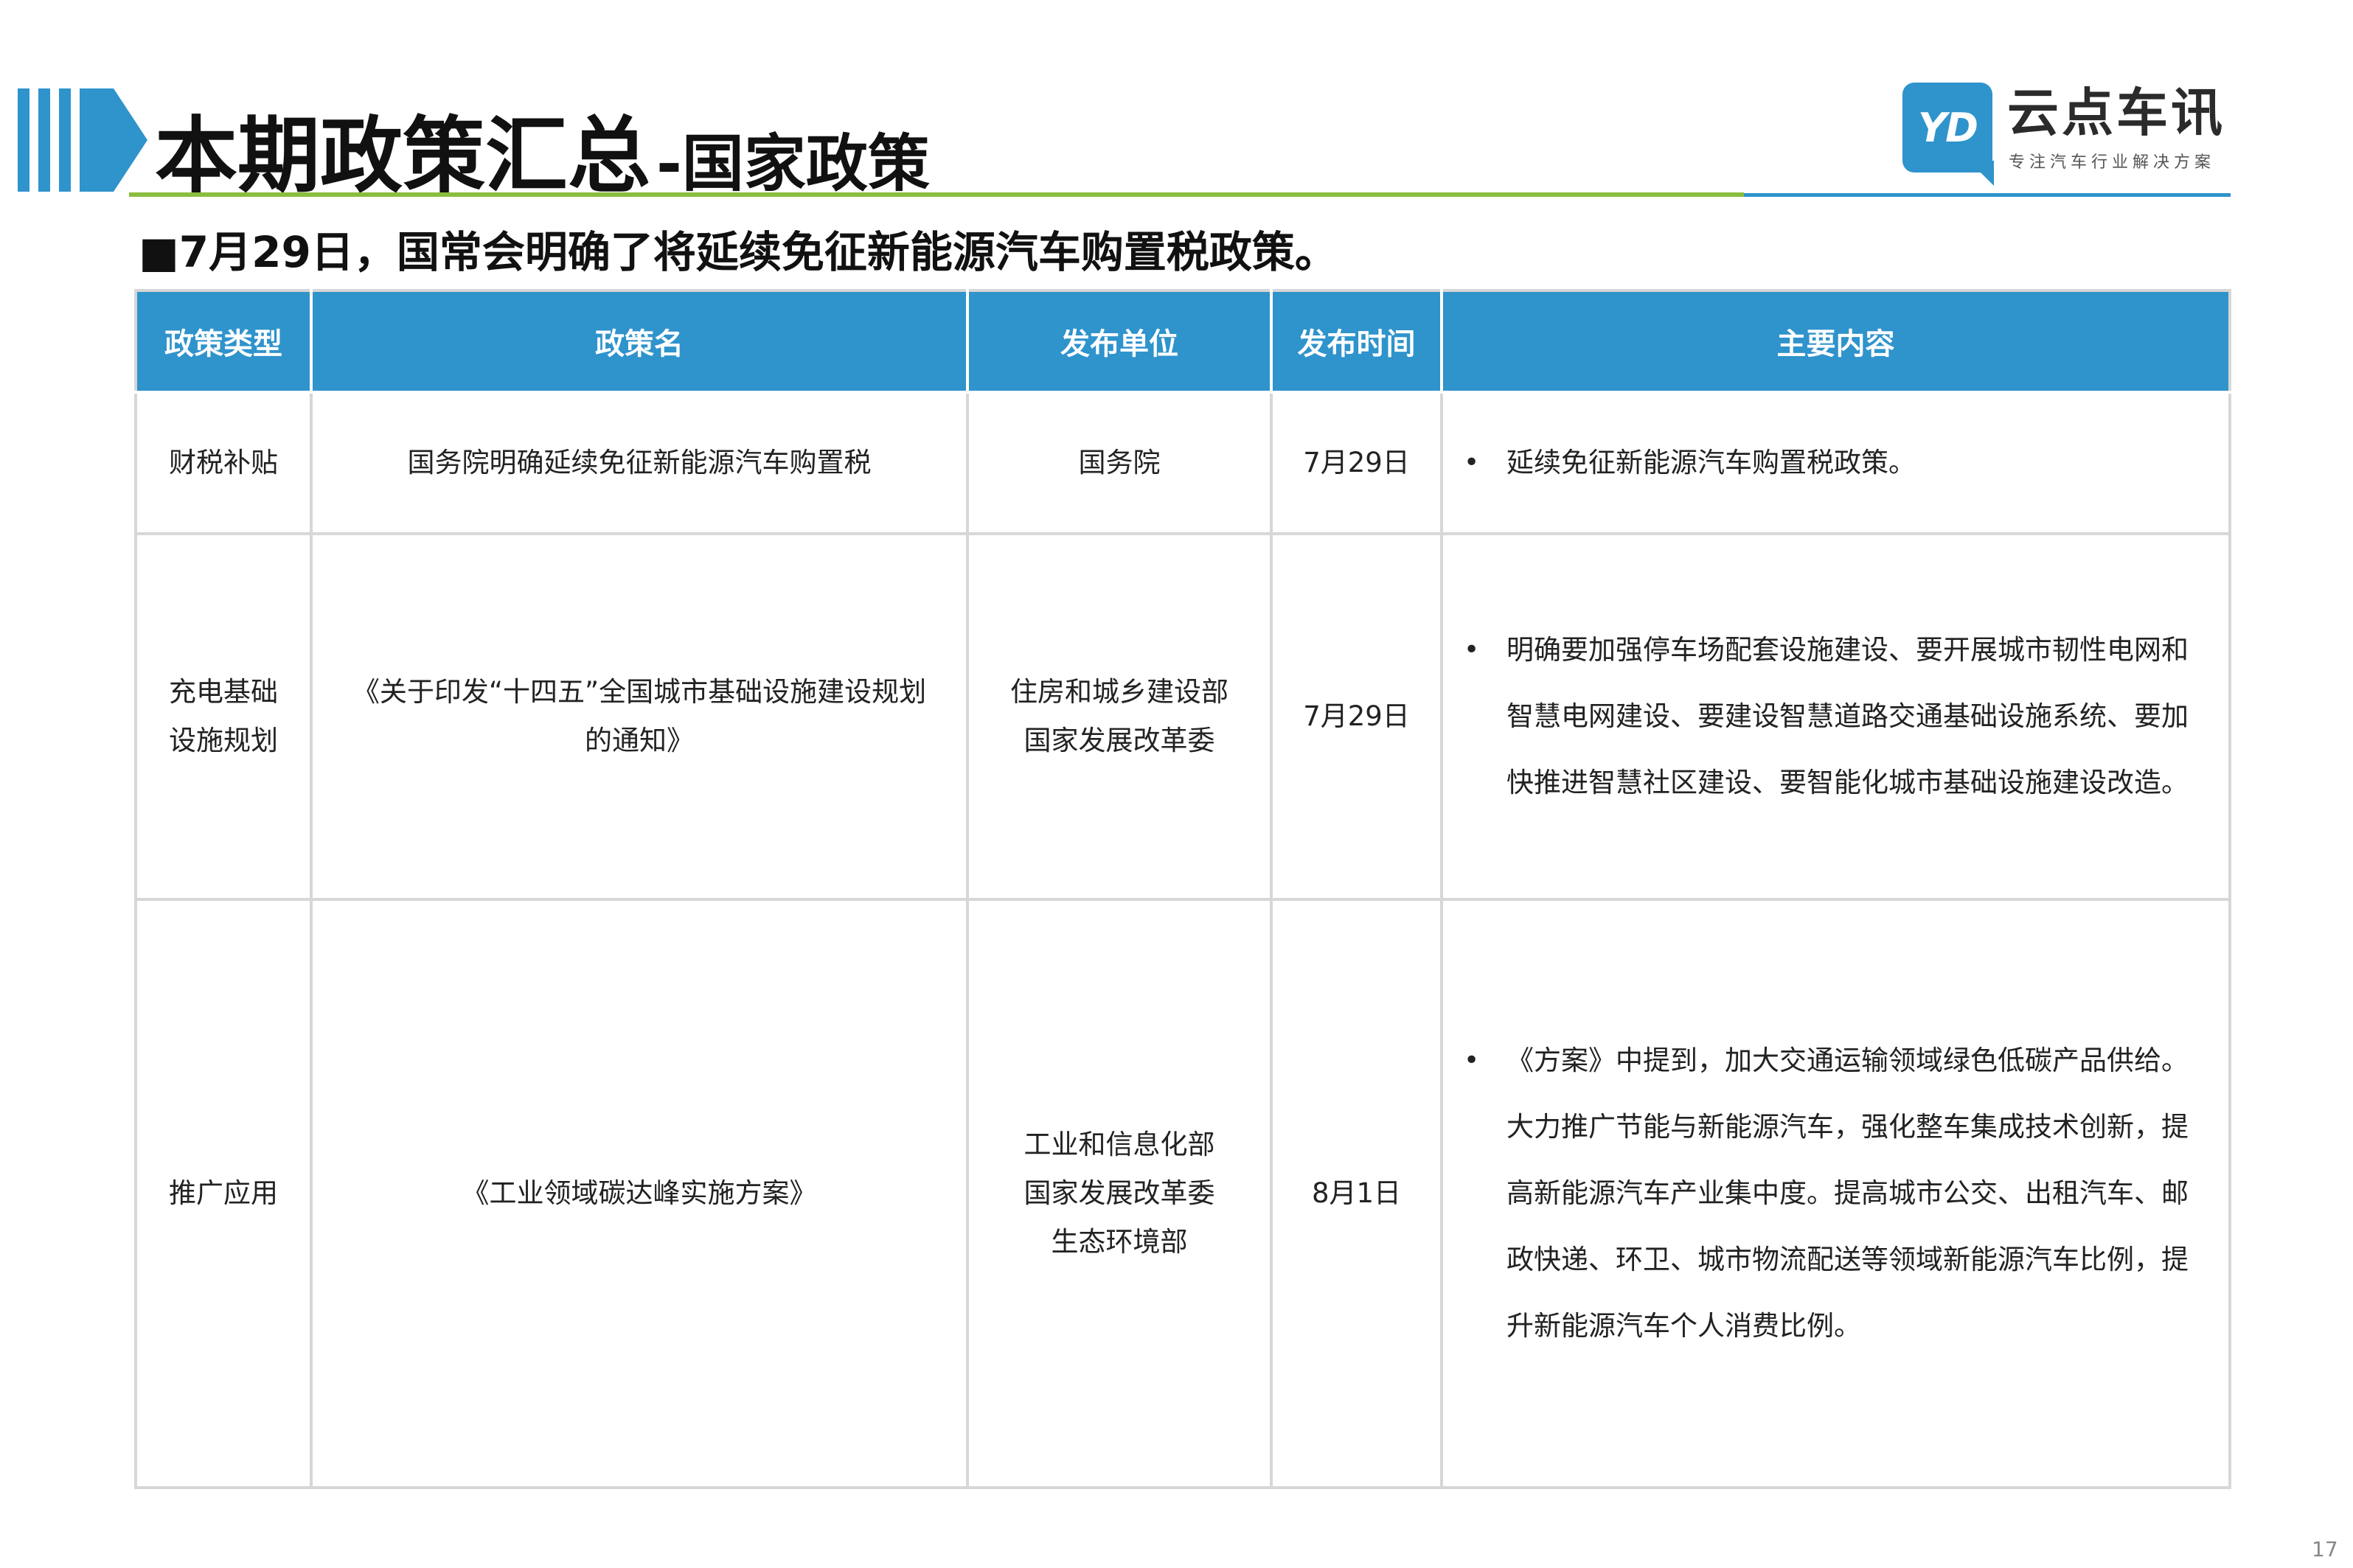  I want to click on content-bullet: 延续免征新能源汽车购置税政策。, so click(1833, 463).